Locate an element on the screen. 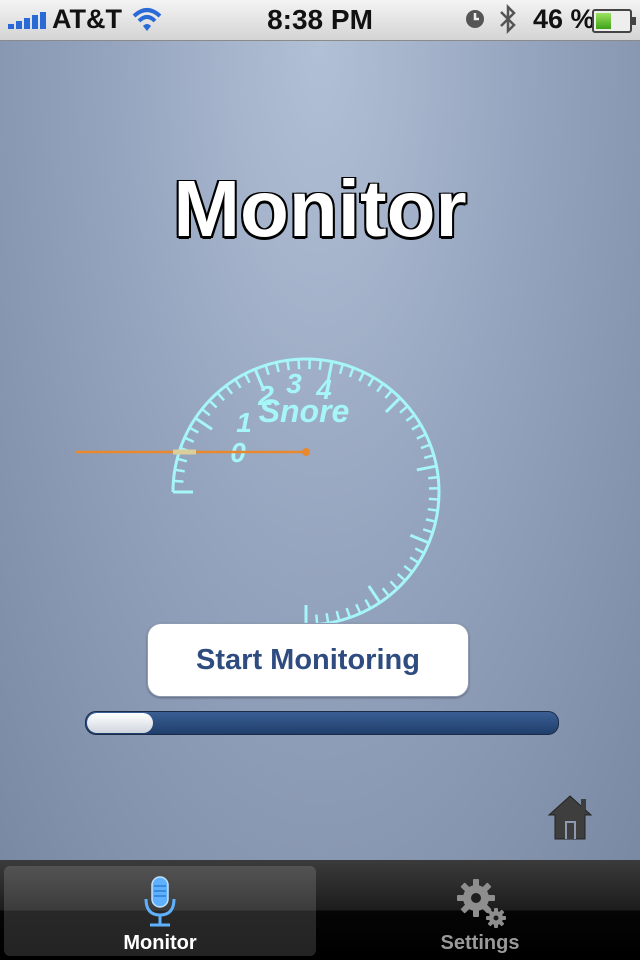 Image resolution: width=640 pixels, height=960 pixels. tab-label-monitor: Monitor is located at coordinates (160, 943).